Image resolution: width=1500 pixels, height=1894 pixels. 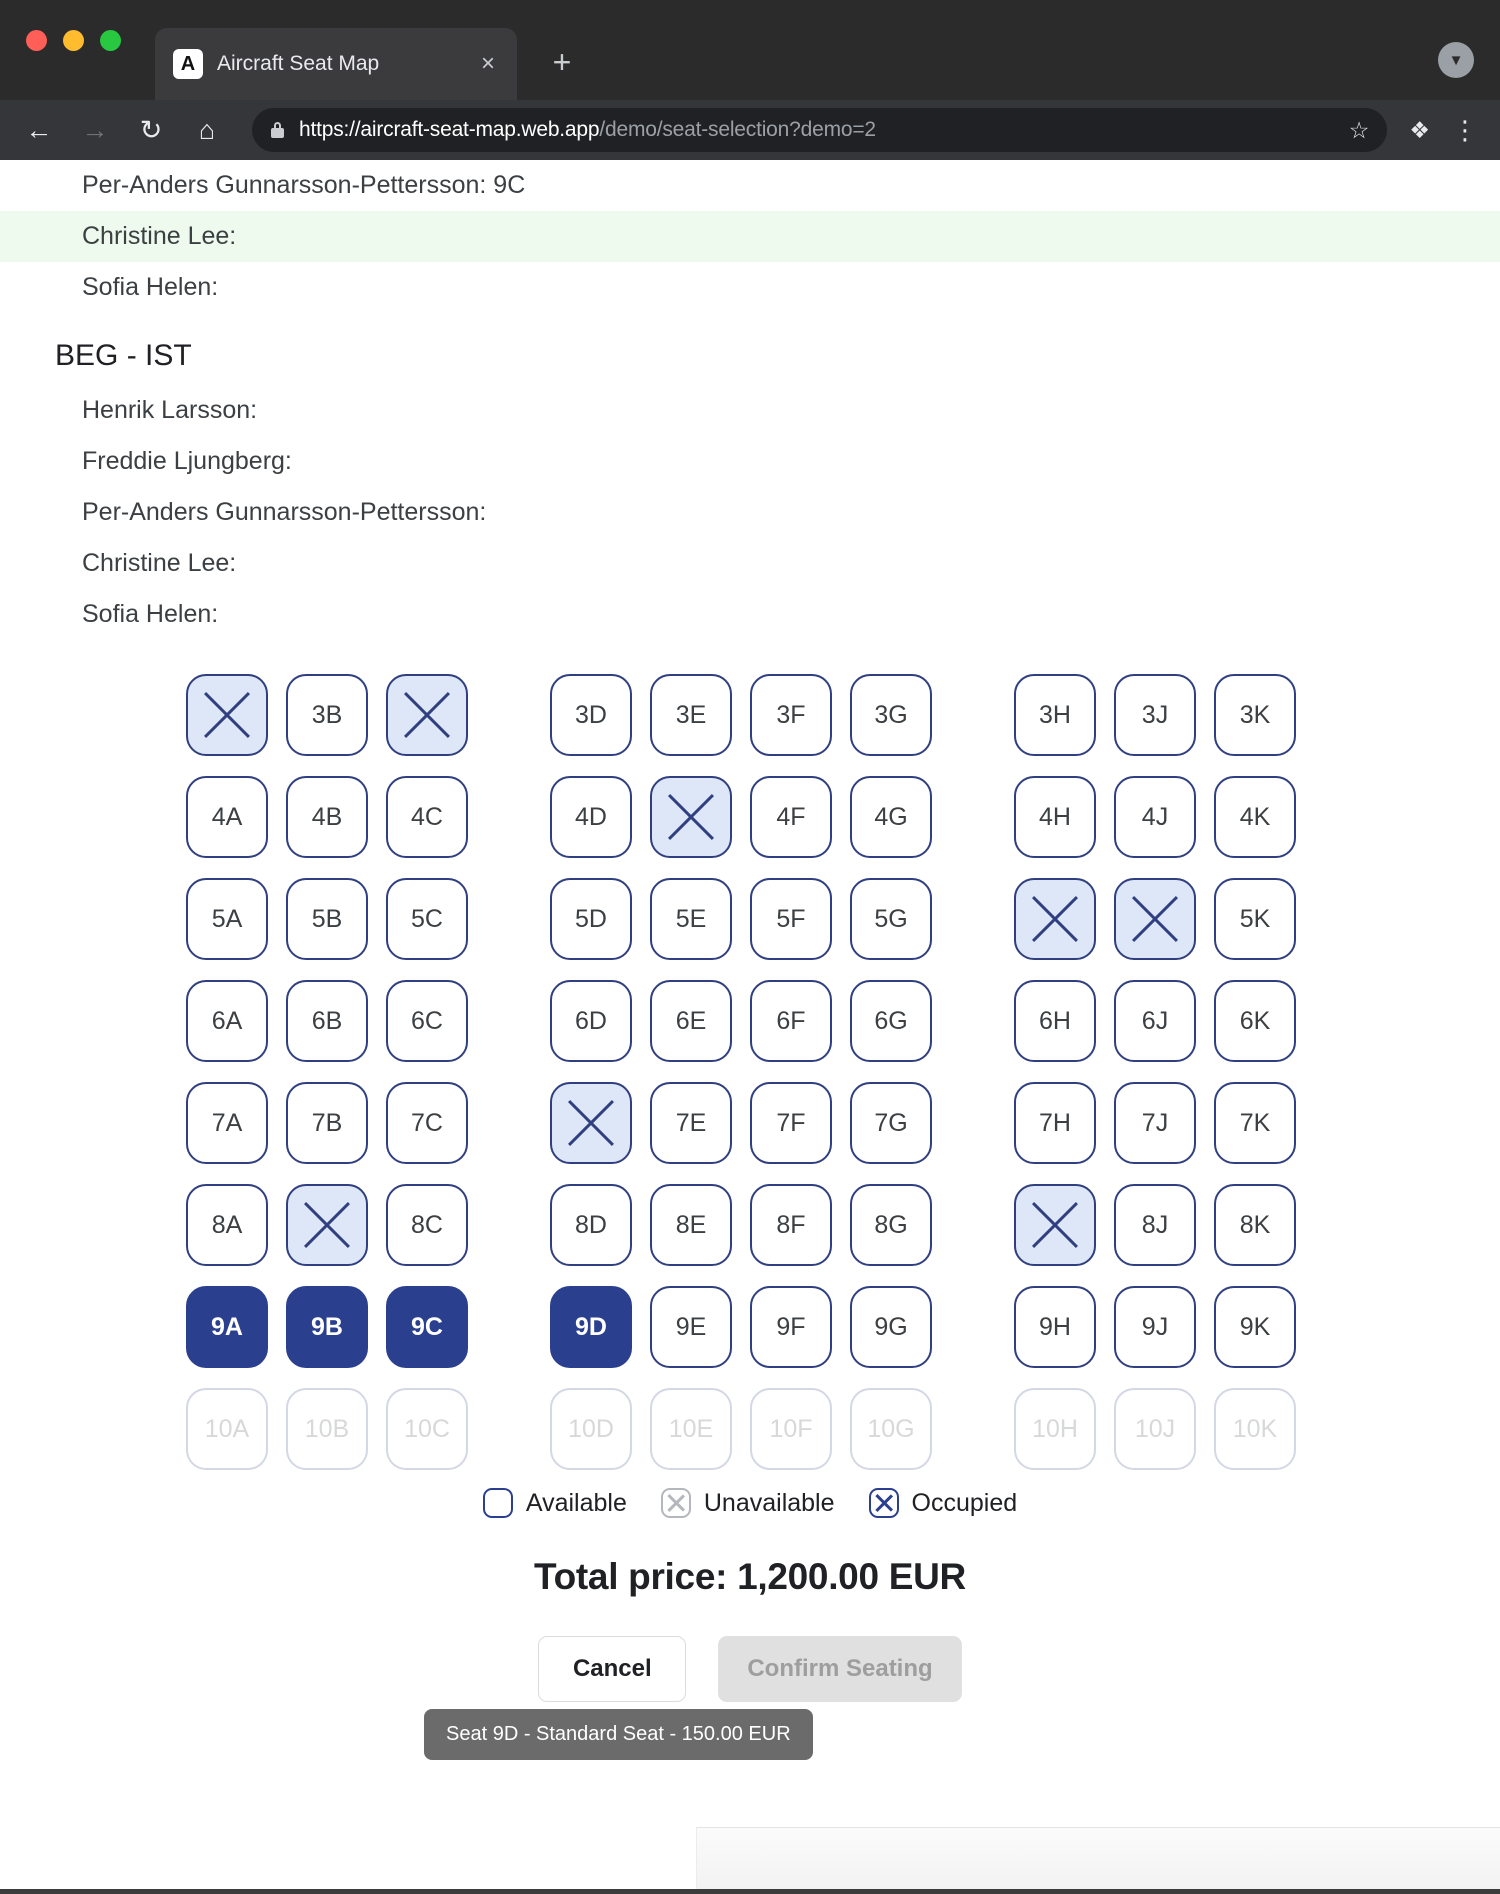 What do you see at coordinates (1255, 1123) in the screenshot?
I see `seat-7K: 7K` at bounding box center [1255, 1123].